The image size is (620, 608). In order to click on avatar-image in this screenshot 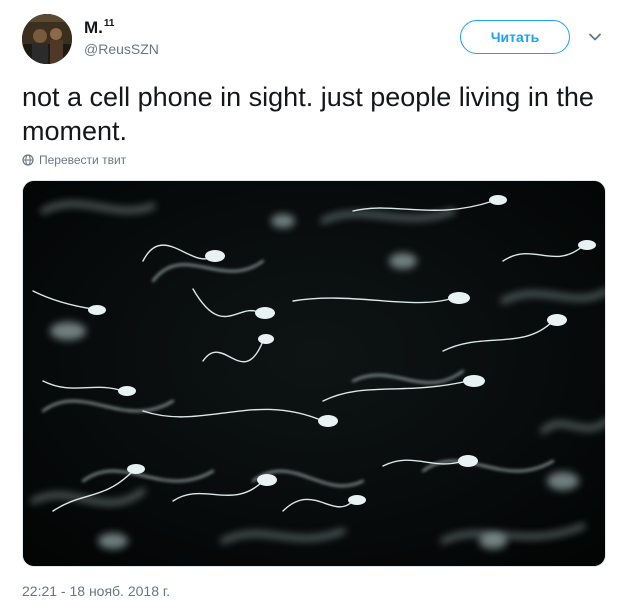, I will do `click(47, 39)`.